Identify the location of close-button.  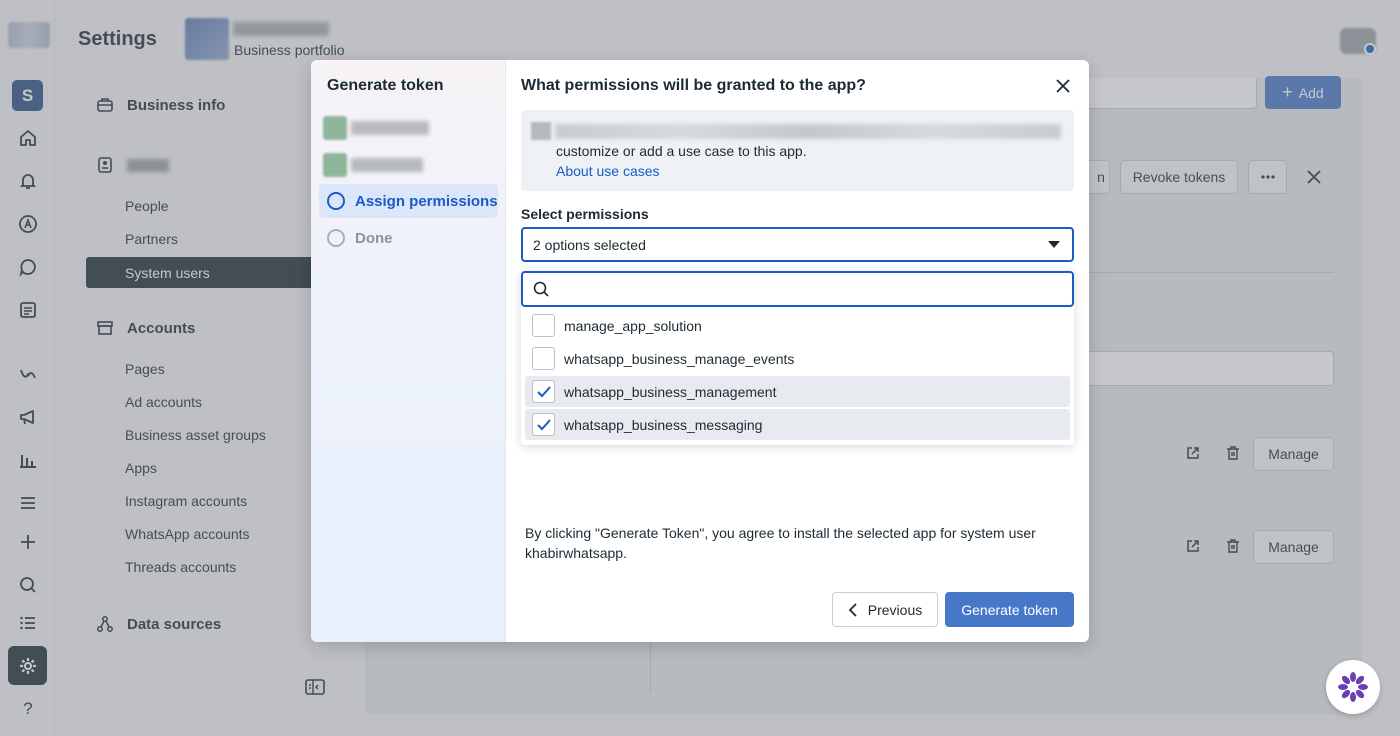
(1063, 86).